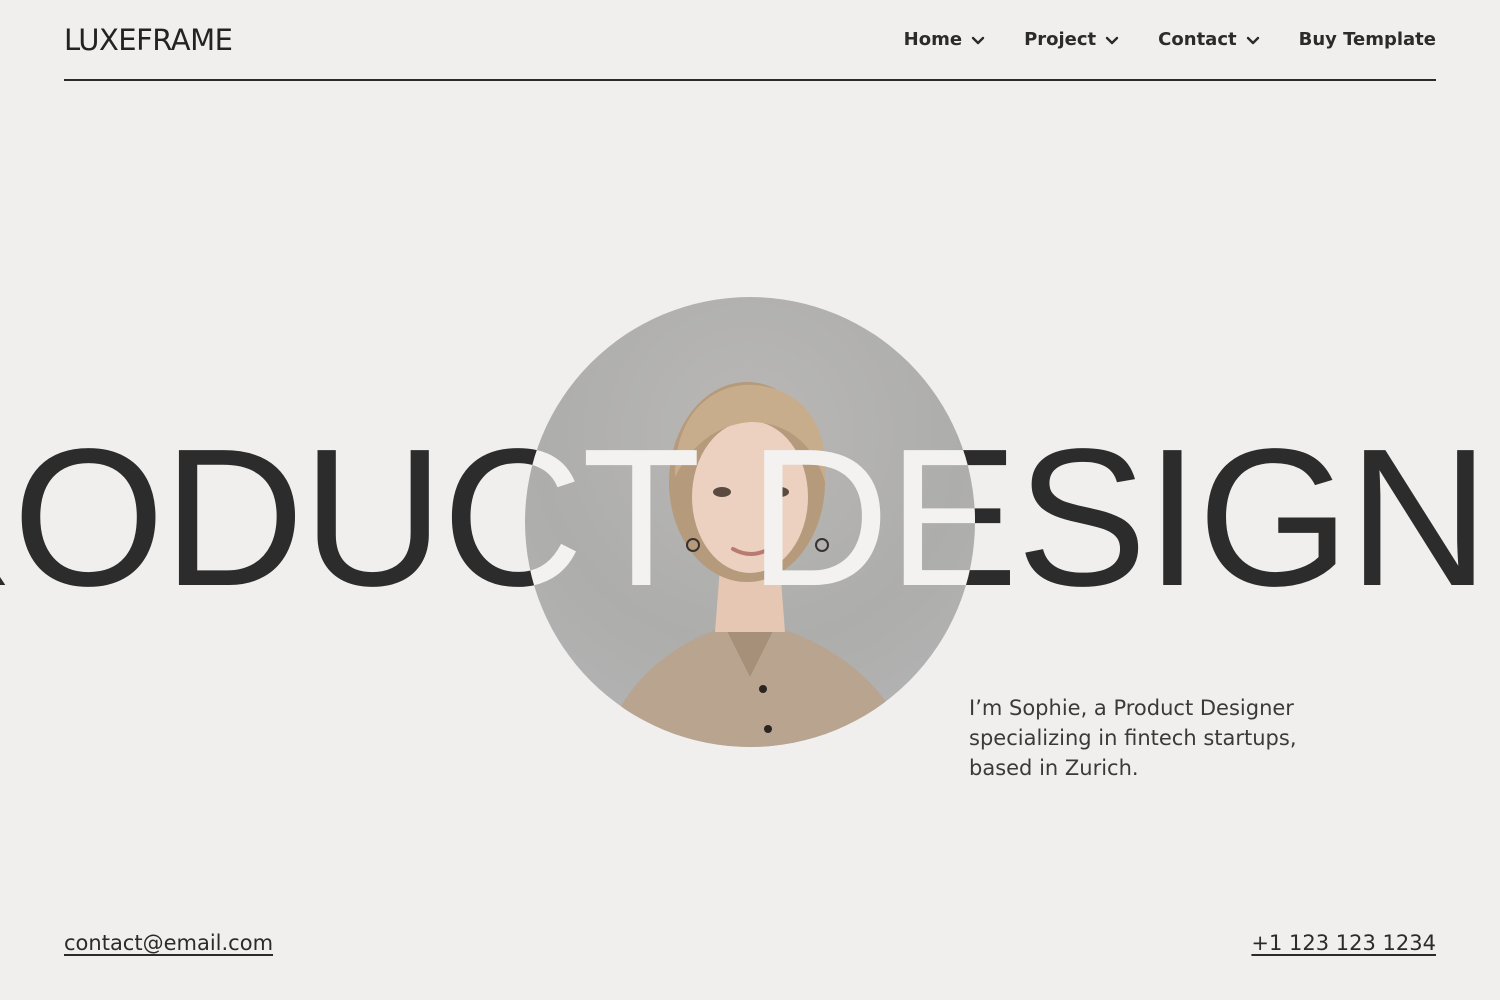  What do you see at coordinates (750, 522) in the screenshot?
I see `portrait-photo` at bounding box center [750, 522].